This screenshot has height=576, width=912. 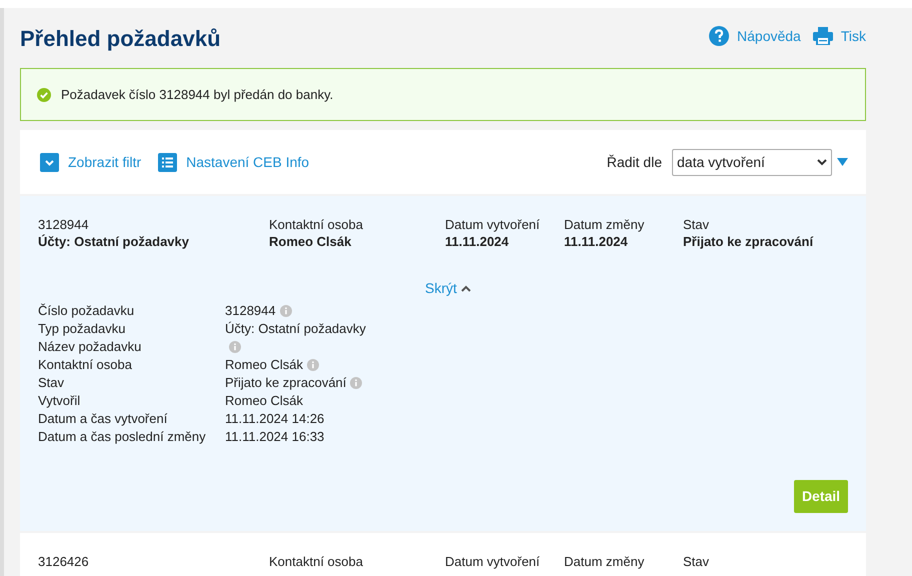 What do you see at coordinates (64, 561) in the screenshot?
I see `request-number: 3126426` at bounding box center [64, 561].